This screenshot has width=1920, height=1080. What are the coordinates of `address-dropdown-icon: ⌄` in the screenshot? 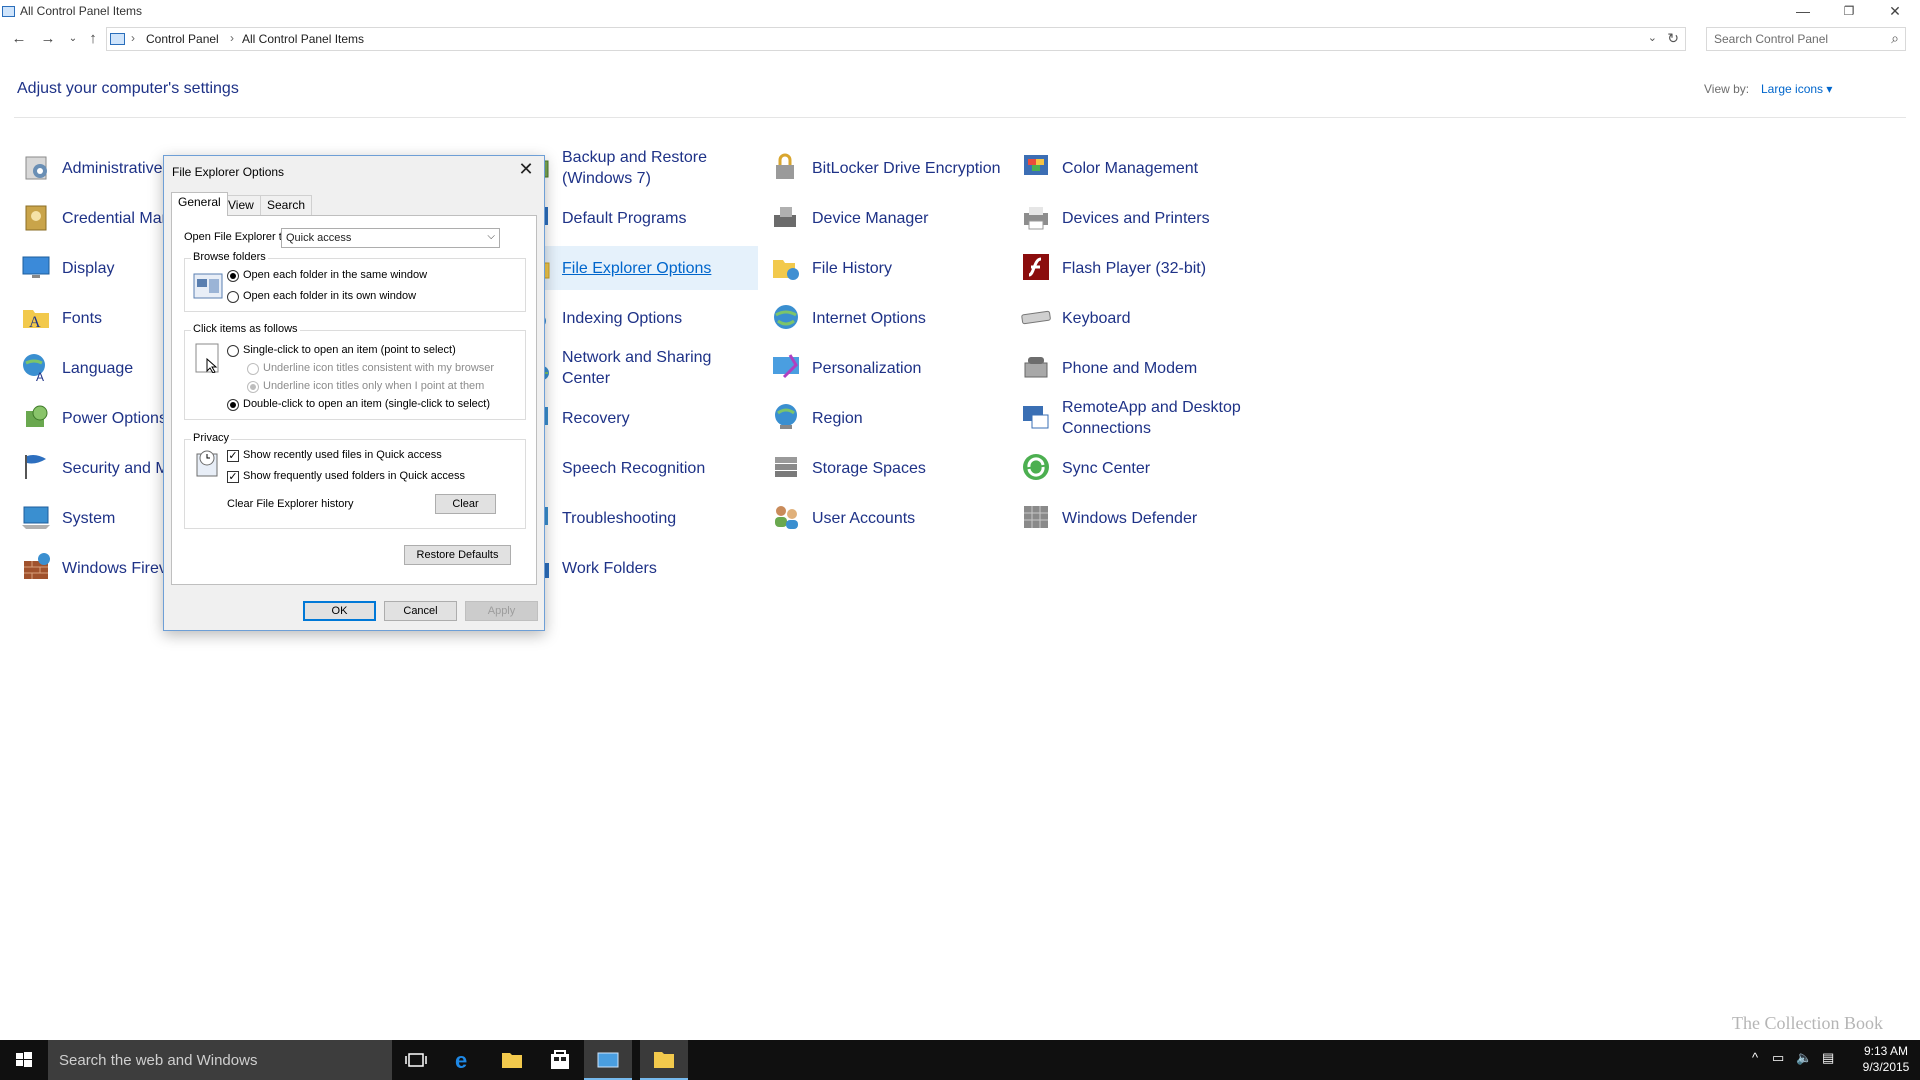 It's located at (1652, 37).